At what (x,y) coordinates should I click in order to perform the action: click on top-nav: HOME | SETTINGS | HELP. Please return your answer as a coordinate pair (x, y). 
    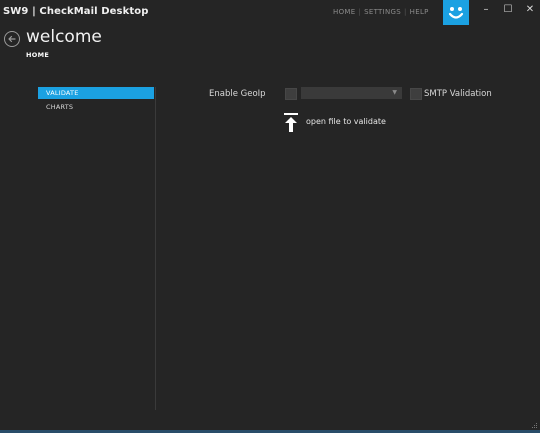
    Looking at the image, I should click on (381, 12).